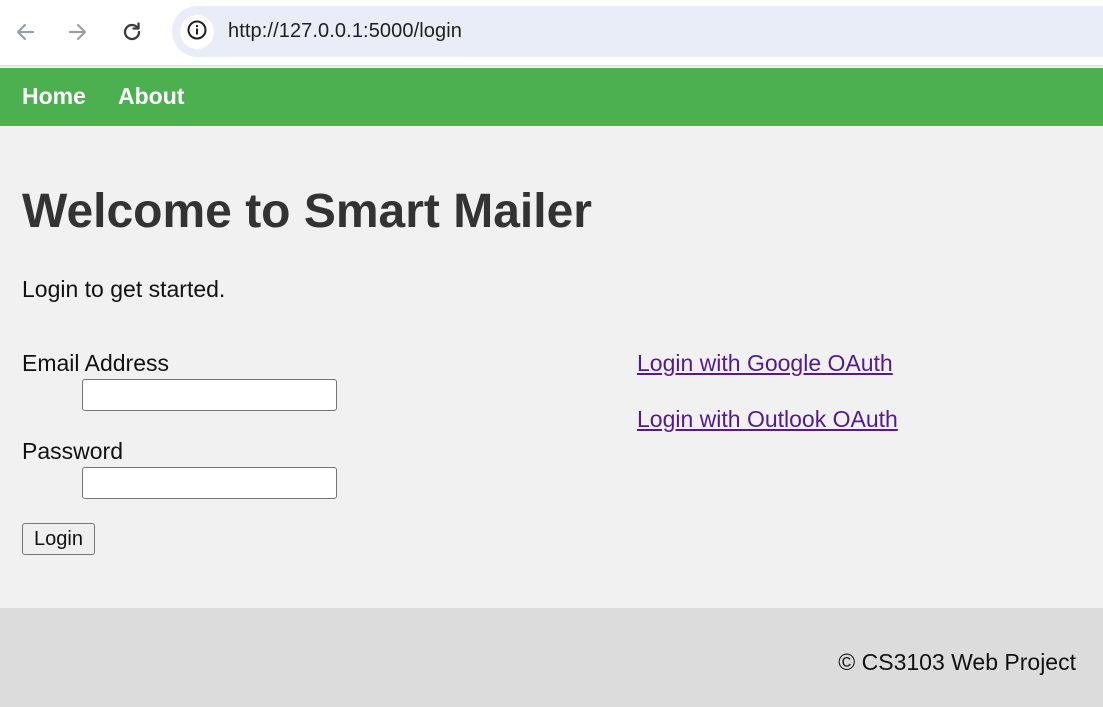  What do you see at coordinates (124, 289) in the screenshot?
I see `page-subtitle: Login to get started.` at bounding box center [124, 289].